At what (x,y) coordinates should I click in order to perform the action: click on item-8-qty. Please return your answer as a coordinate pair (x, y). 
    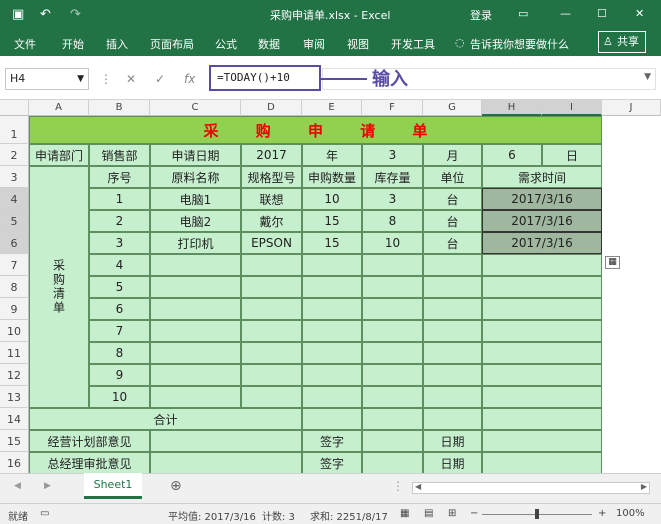
    Looking at the image, I should click on (332, 353).